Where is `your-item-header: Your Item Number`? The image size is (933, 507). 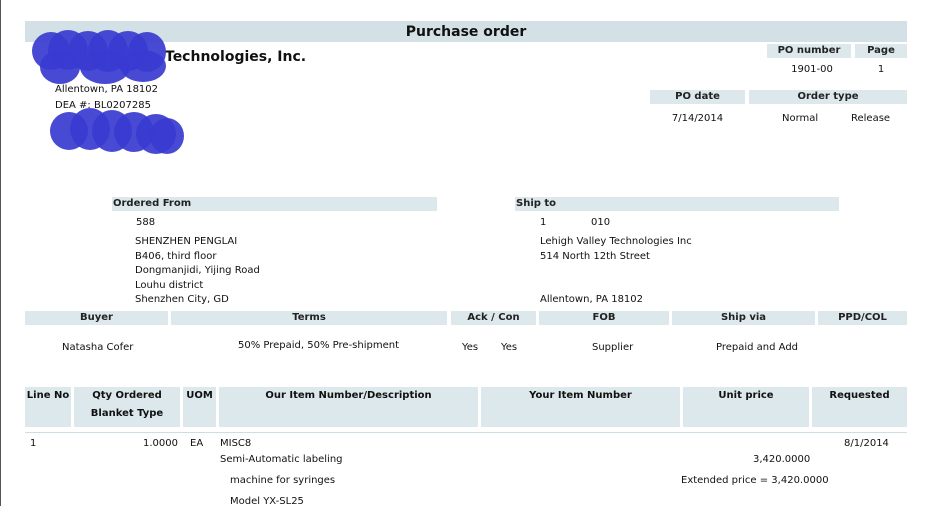
your-item-header: Your Item Number is located at coordinates (580, 407).